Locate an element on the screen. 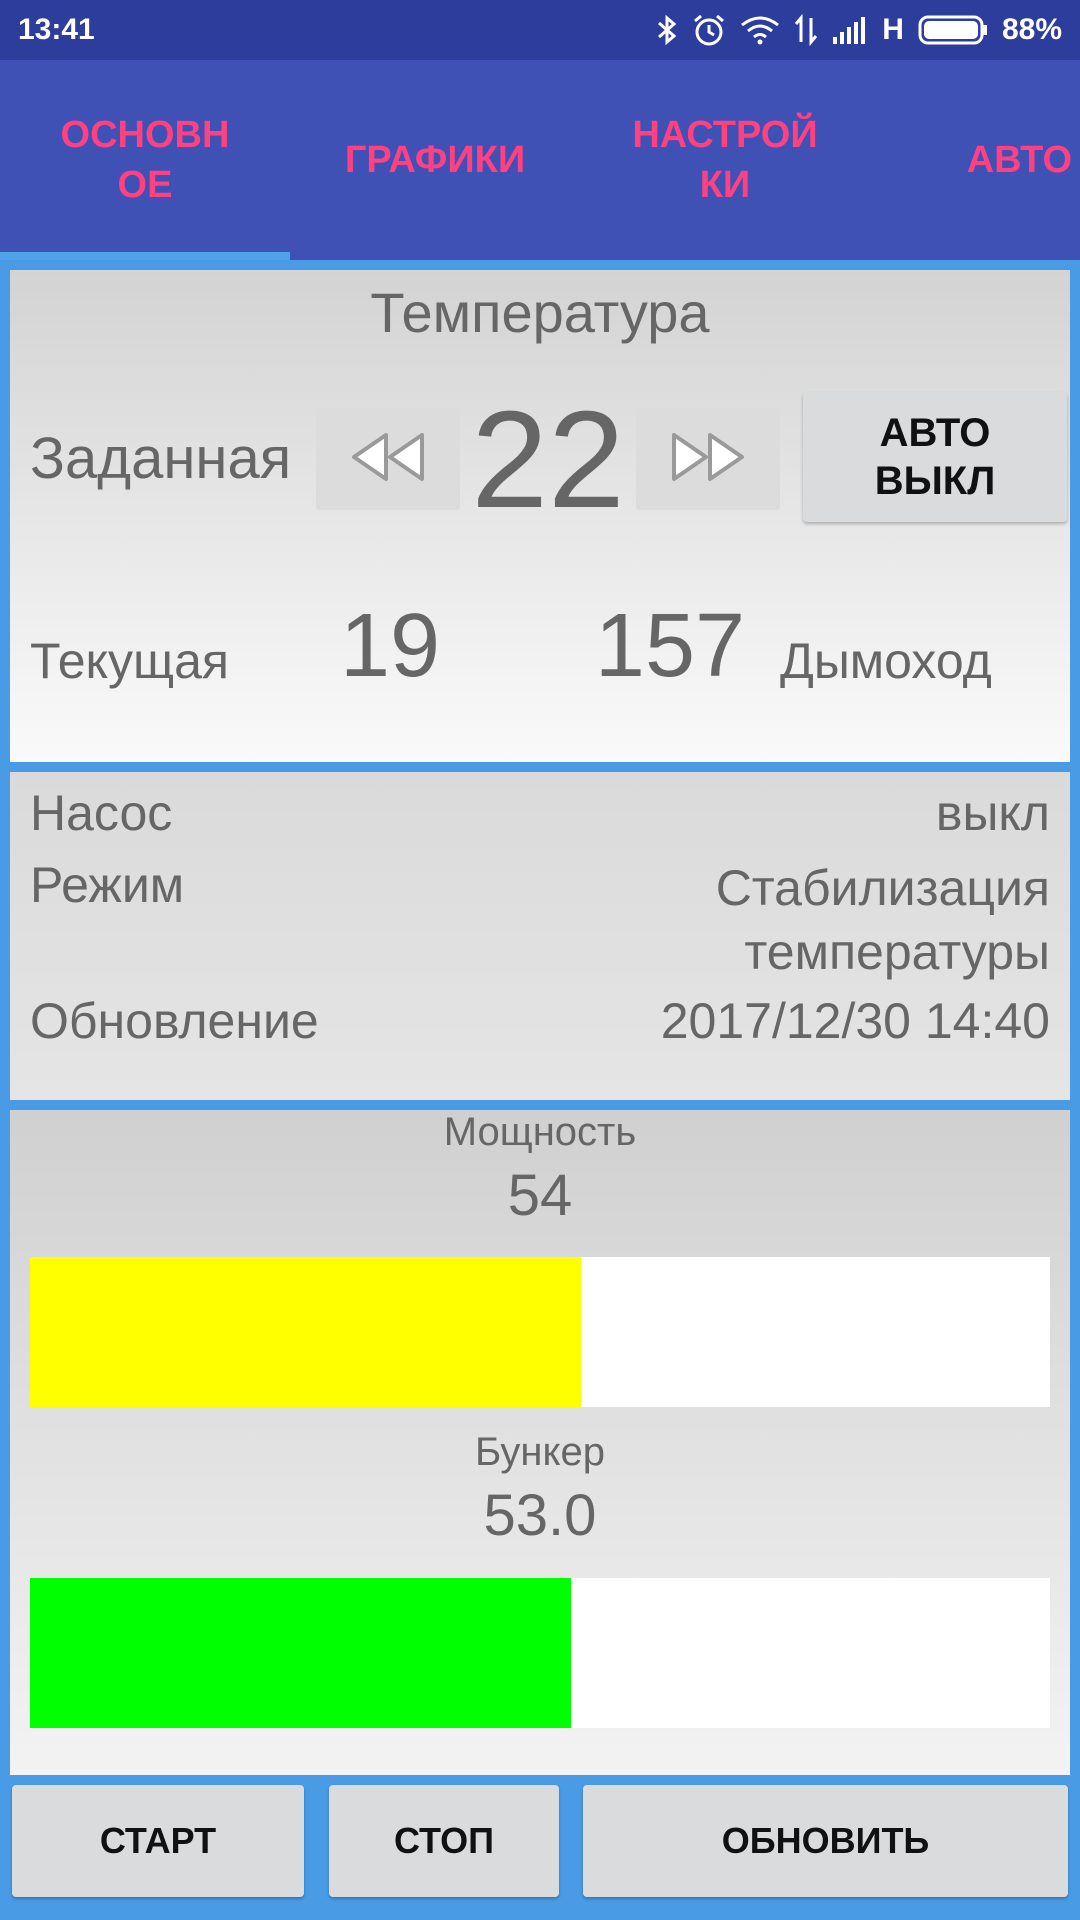  bluetooth-icon is located at coordinates (667, 30).